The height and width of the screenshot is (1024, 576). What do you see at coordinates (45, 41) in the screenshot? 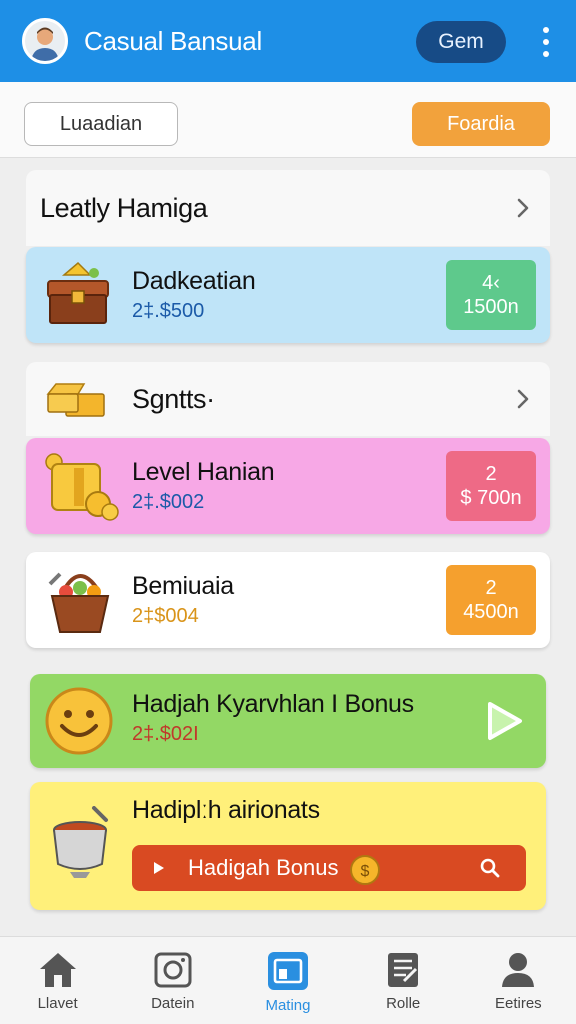
I see `avatar` at bounding box center [45, 41].